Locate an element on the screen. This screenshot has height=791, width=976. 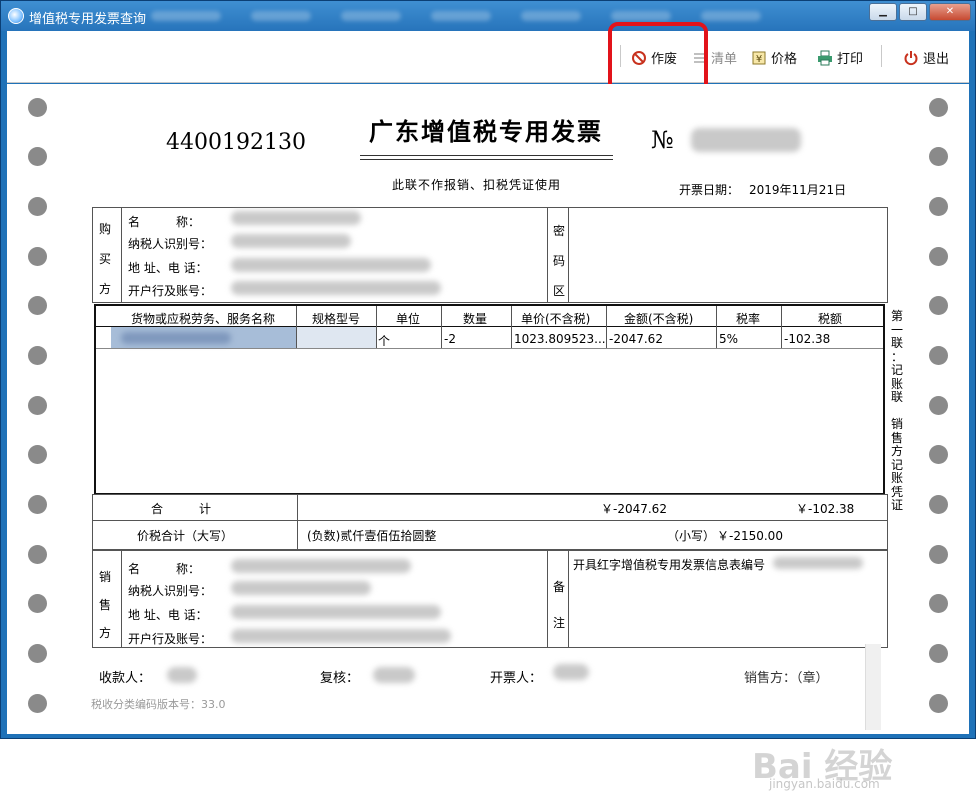
col-header-amount: 金额(不含税) is located at coordinates (659, 319).